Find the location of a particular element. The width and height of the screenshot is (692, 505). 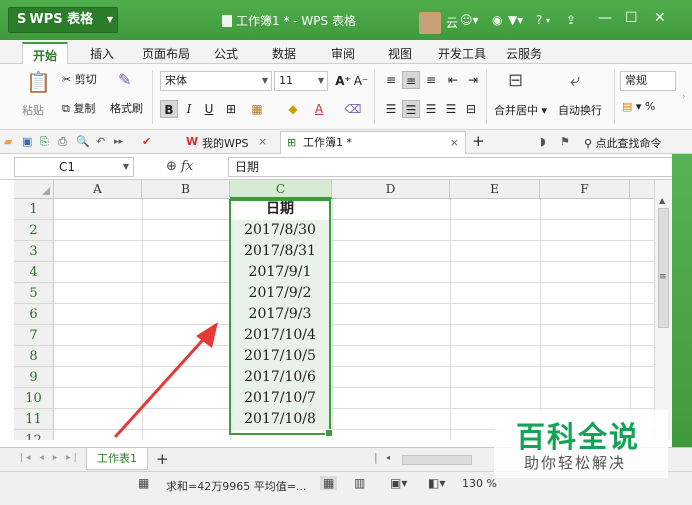

italic-button: I is located at coordinates (189, 109).